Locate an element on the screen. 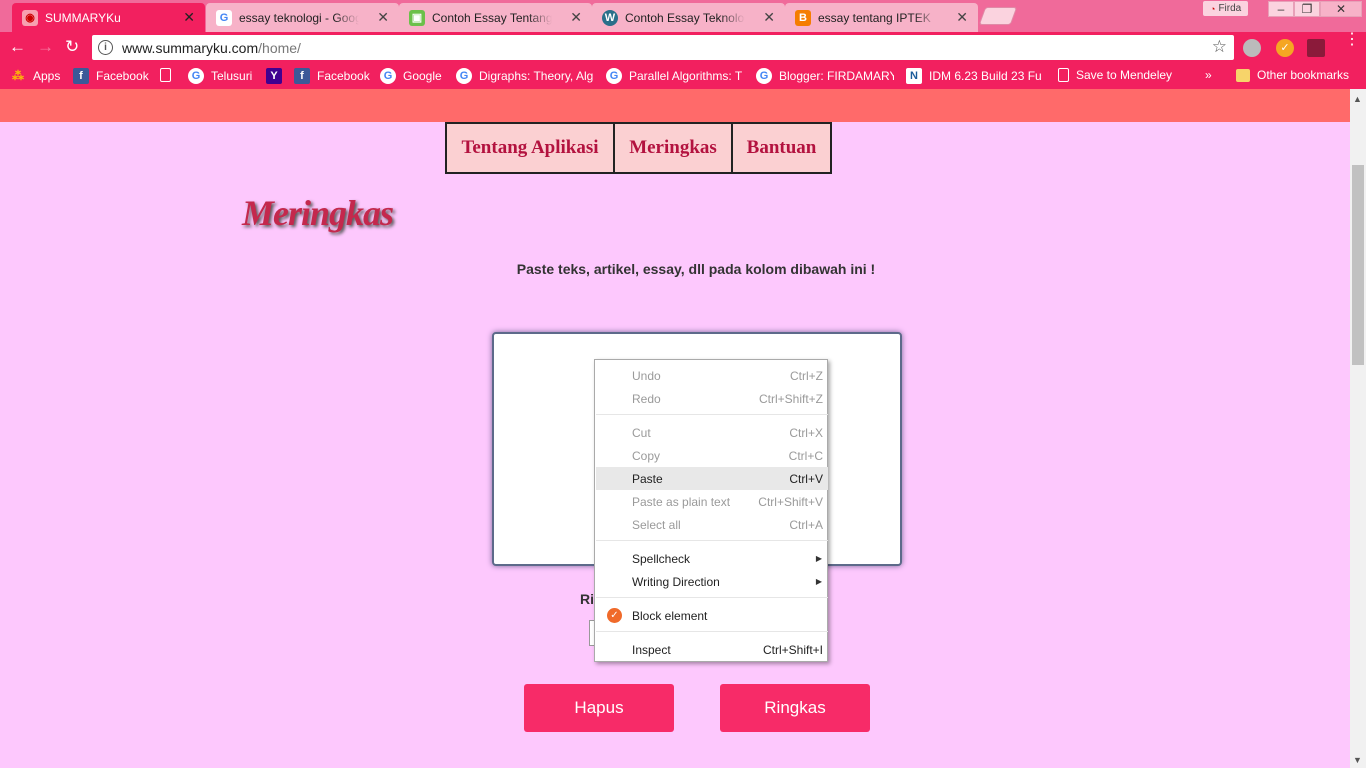 This screenshot has width=1366, height=768. menu-item-label: Select all is located at coordinates (656, 524).